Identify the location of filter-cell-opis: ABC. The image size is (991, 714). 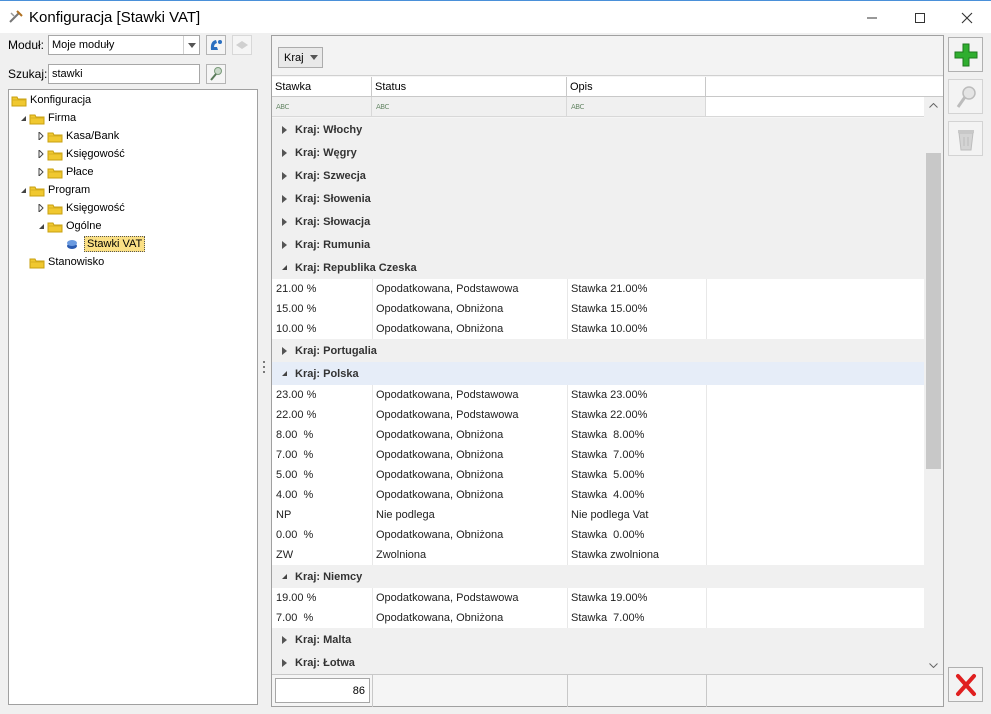
(636, 107).